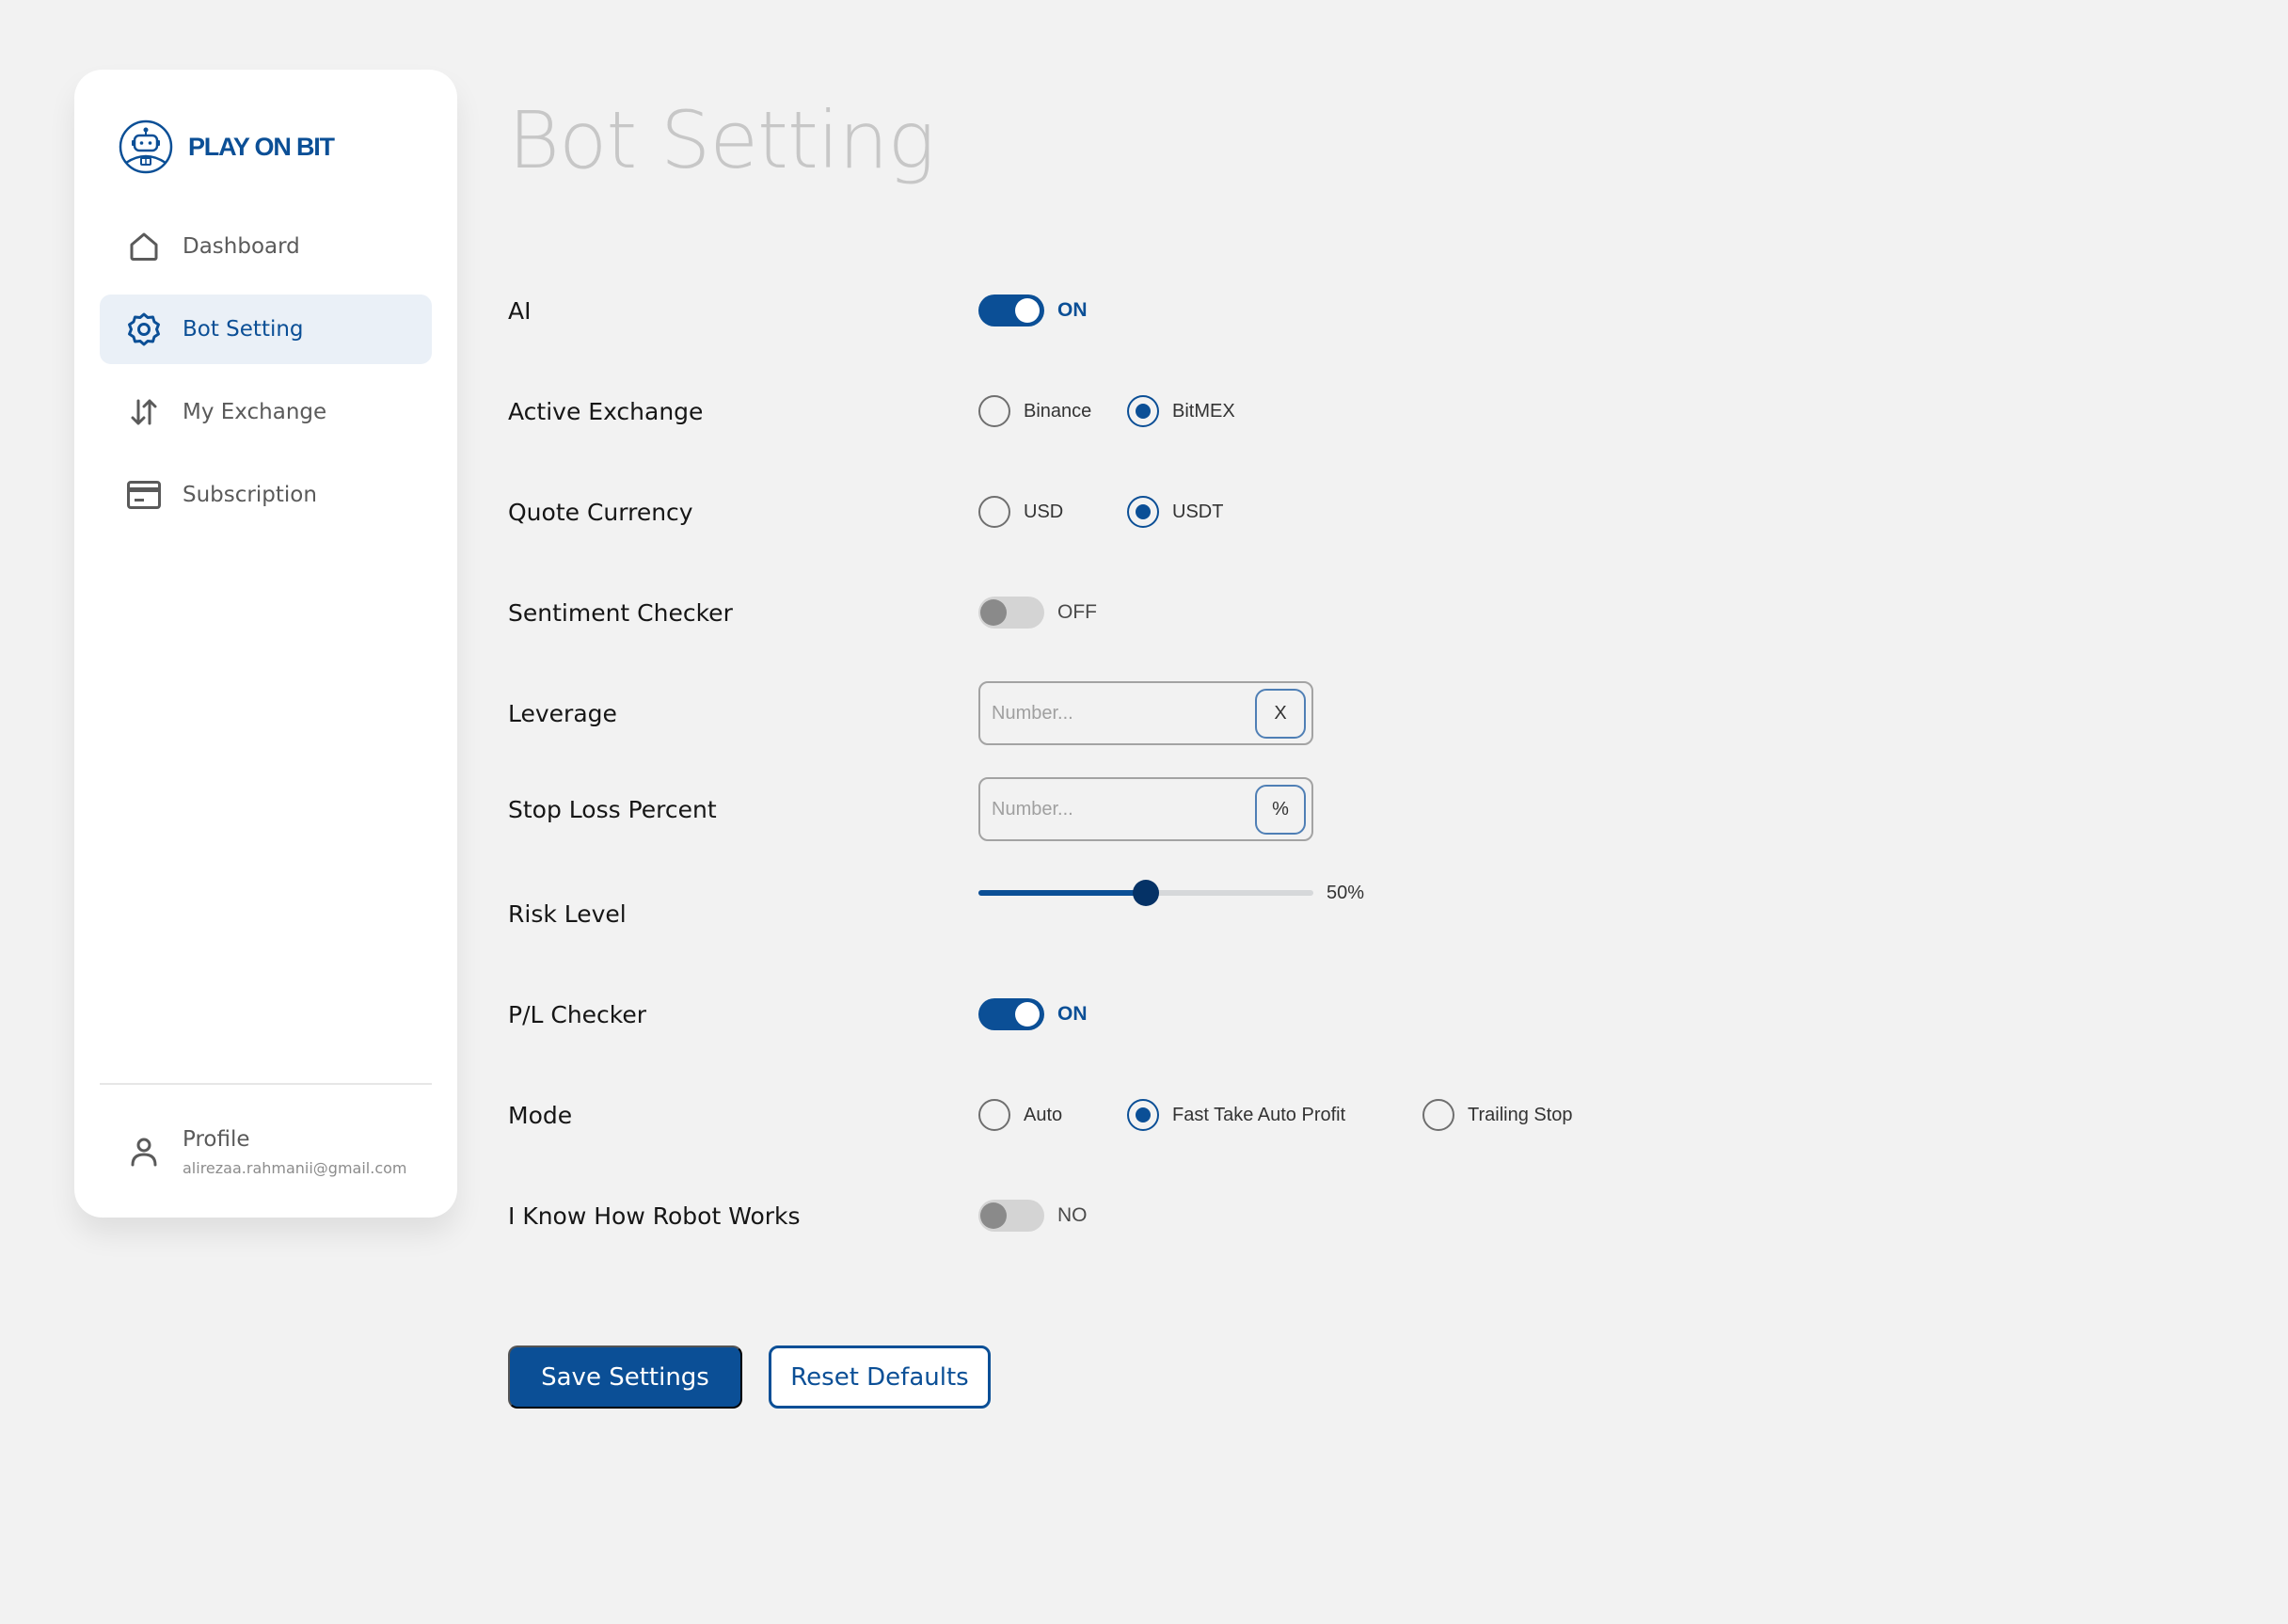 The width and height of the screenshot is (2288, 1624). I want to click on ai-toggle, so click(1011, 310).